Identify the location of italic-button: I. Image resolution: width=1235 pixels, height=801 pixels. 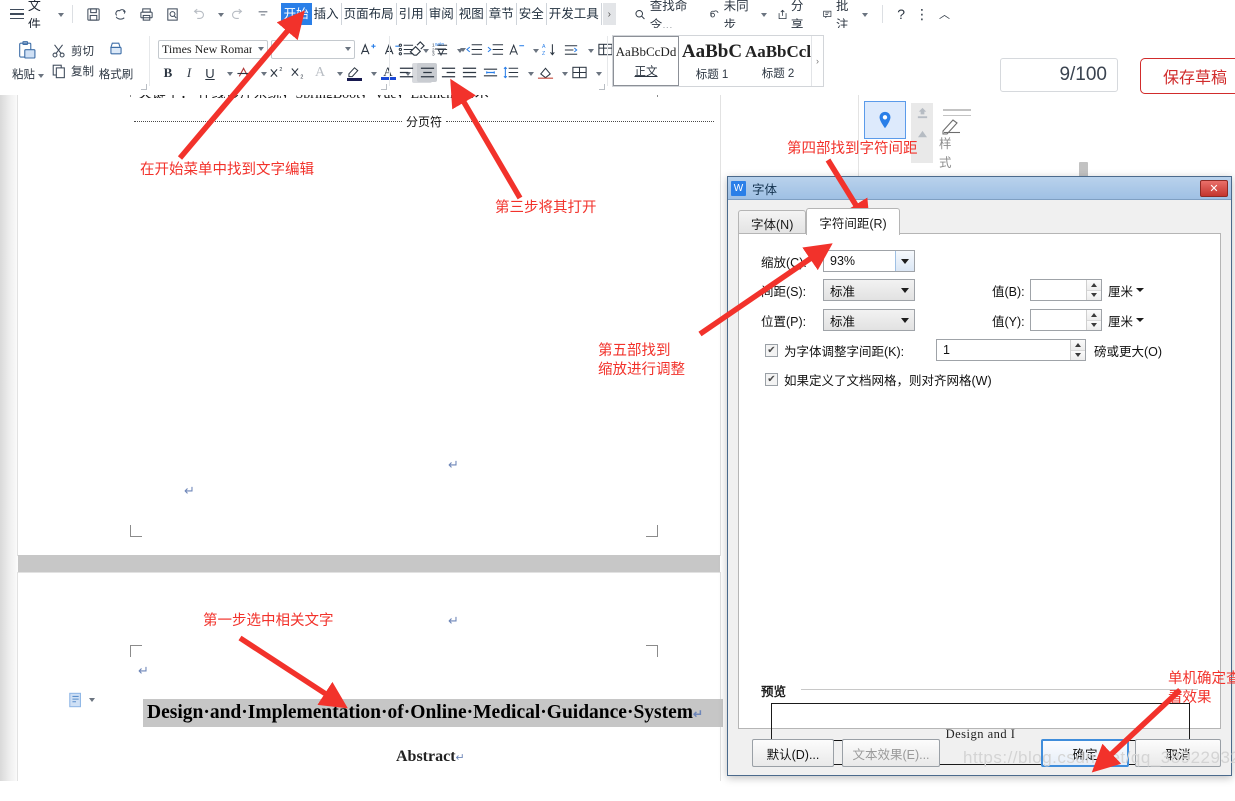
(189, 73).